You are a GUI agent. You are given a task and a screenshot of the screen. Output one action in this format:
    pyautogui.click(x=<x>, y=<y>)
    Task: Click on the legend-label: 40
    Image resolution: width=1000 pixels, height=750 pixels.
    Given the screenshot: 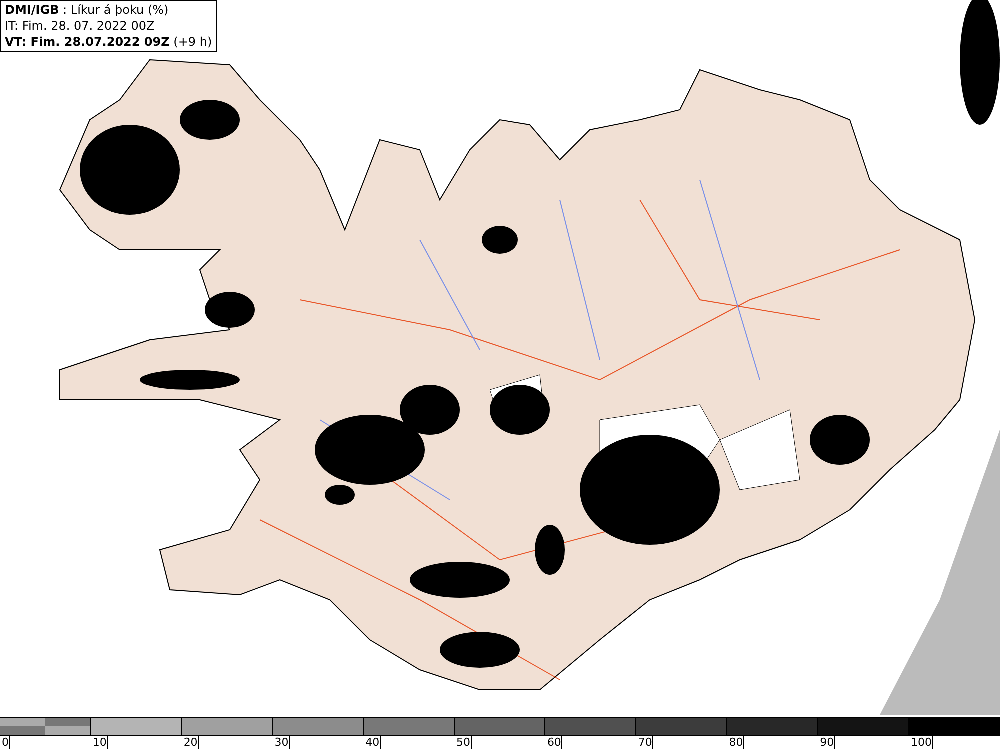 What is the action you would take?
    pyautogui.click(x=372, y=742)
    